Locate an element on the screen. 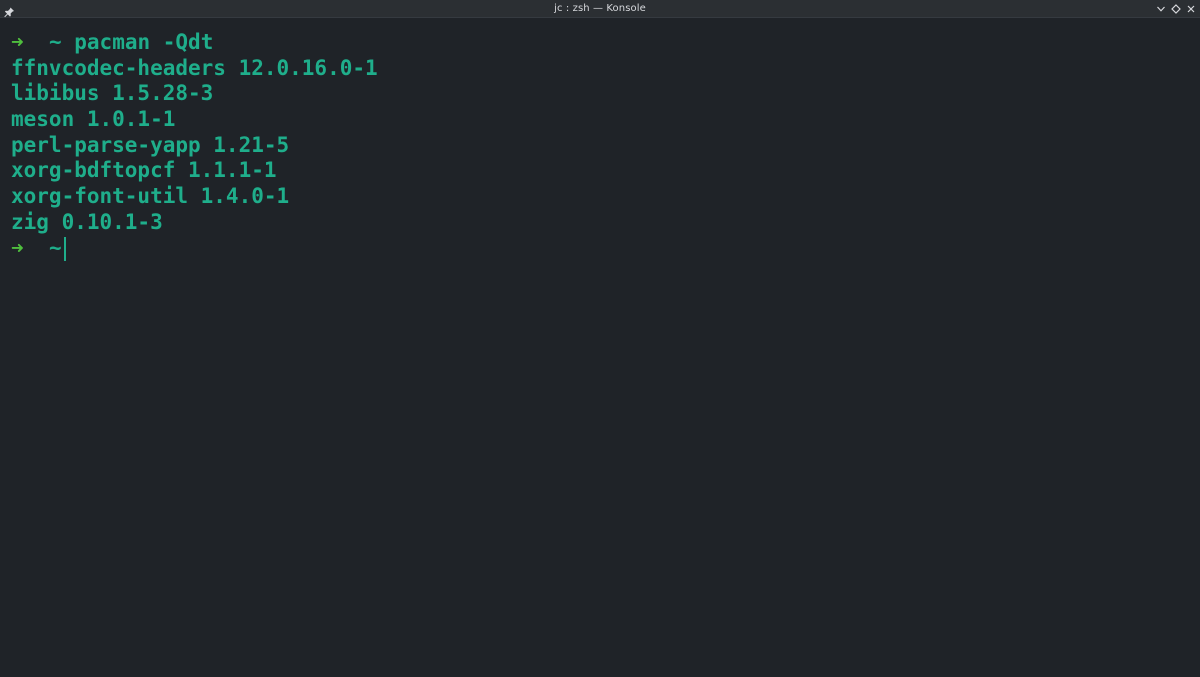  output-line: xorg-bdftopcf 1.1.1-1 is located at coordinates (144, 170).